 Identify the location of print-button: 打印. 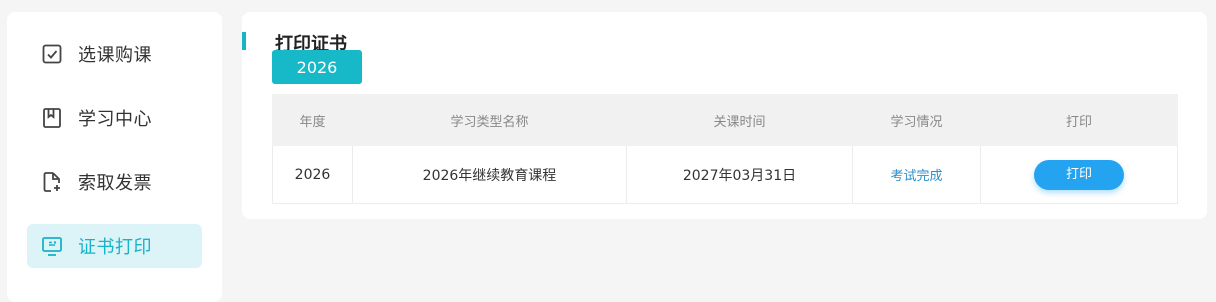
(1079, 174).